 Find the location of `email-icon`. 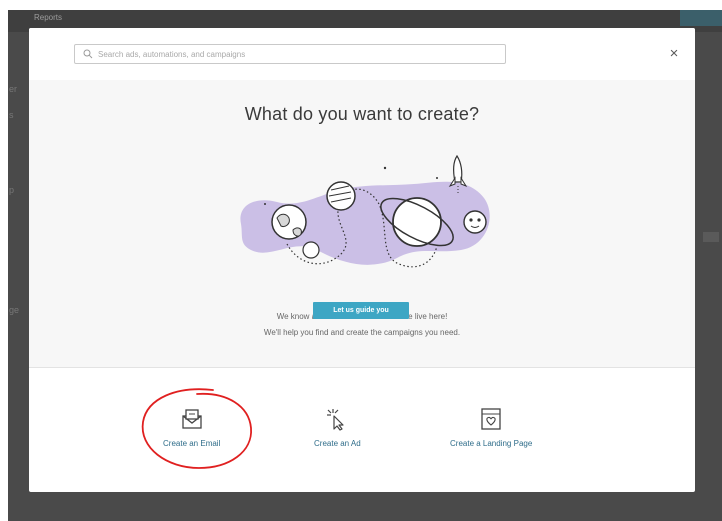

email-icon is located at coordinates (192, 419).